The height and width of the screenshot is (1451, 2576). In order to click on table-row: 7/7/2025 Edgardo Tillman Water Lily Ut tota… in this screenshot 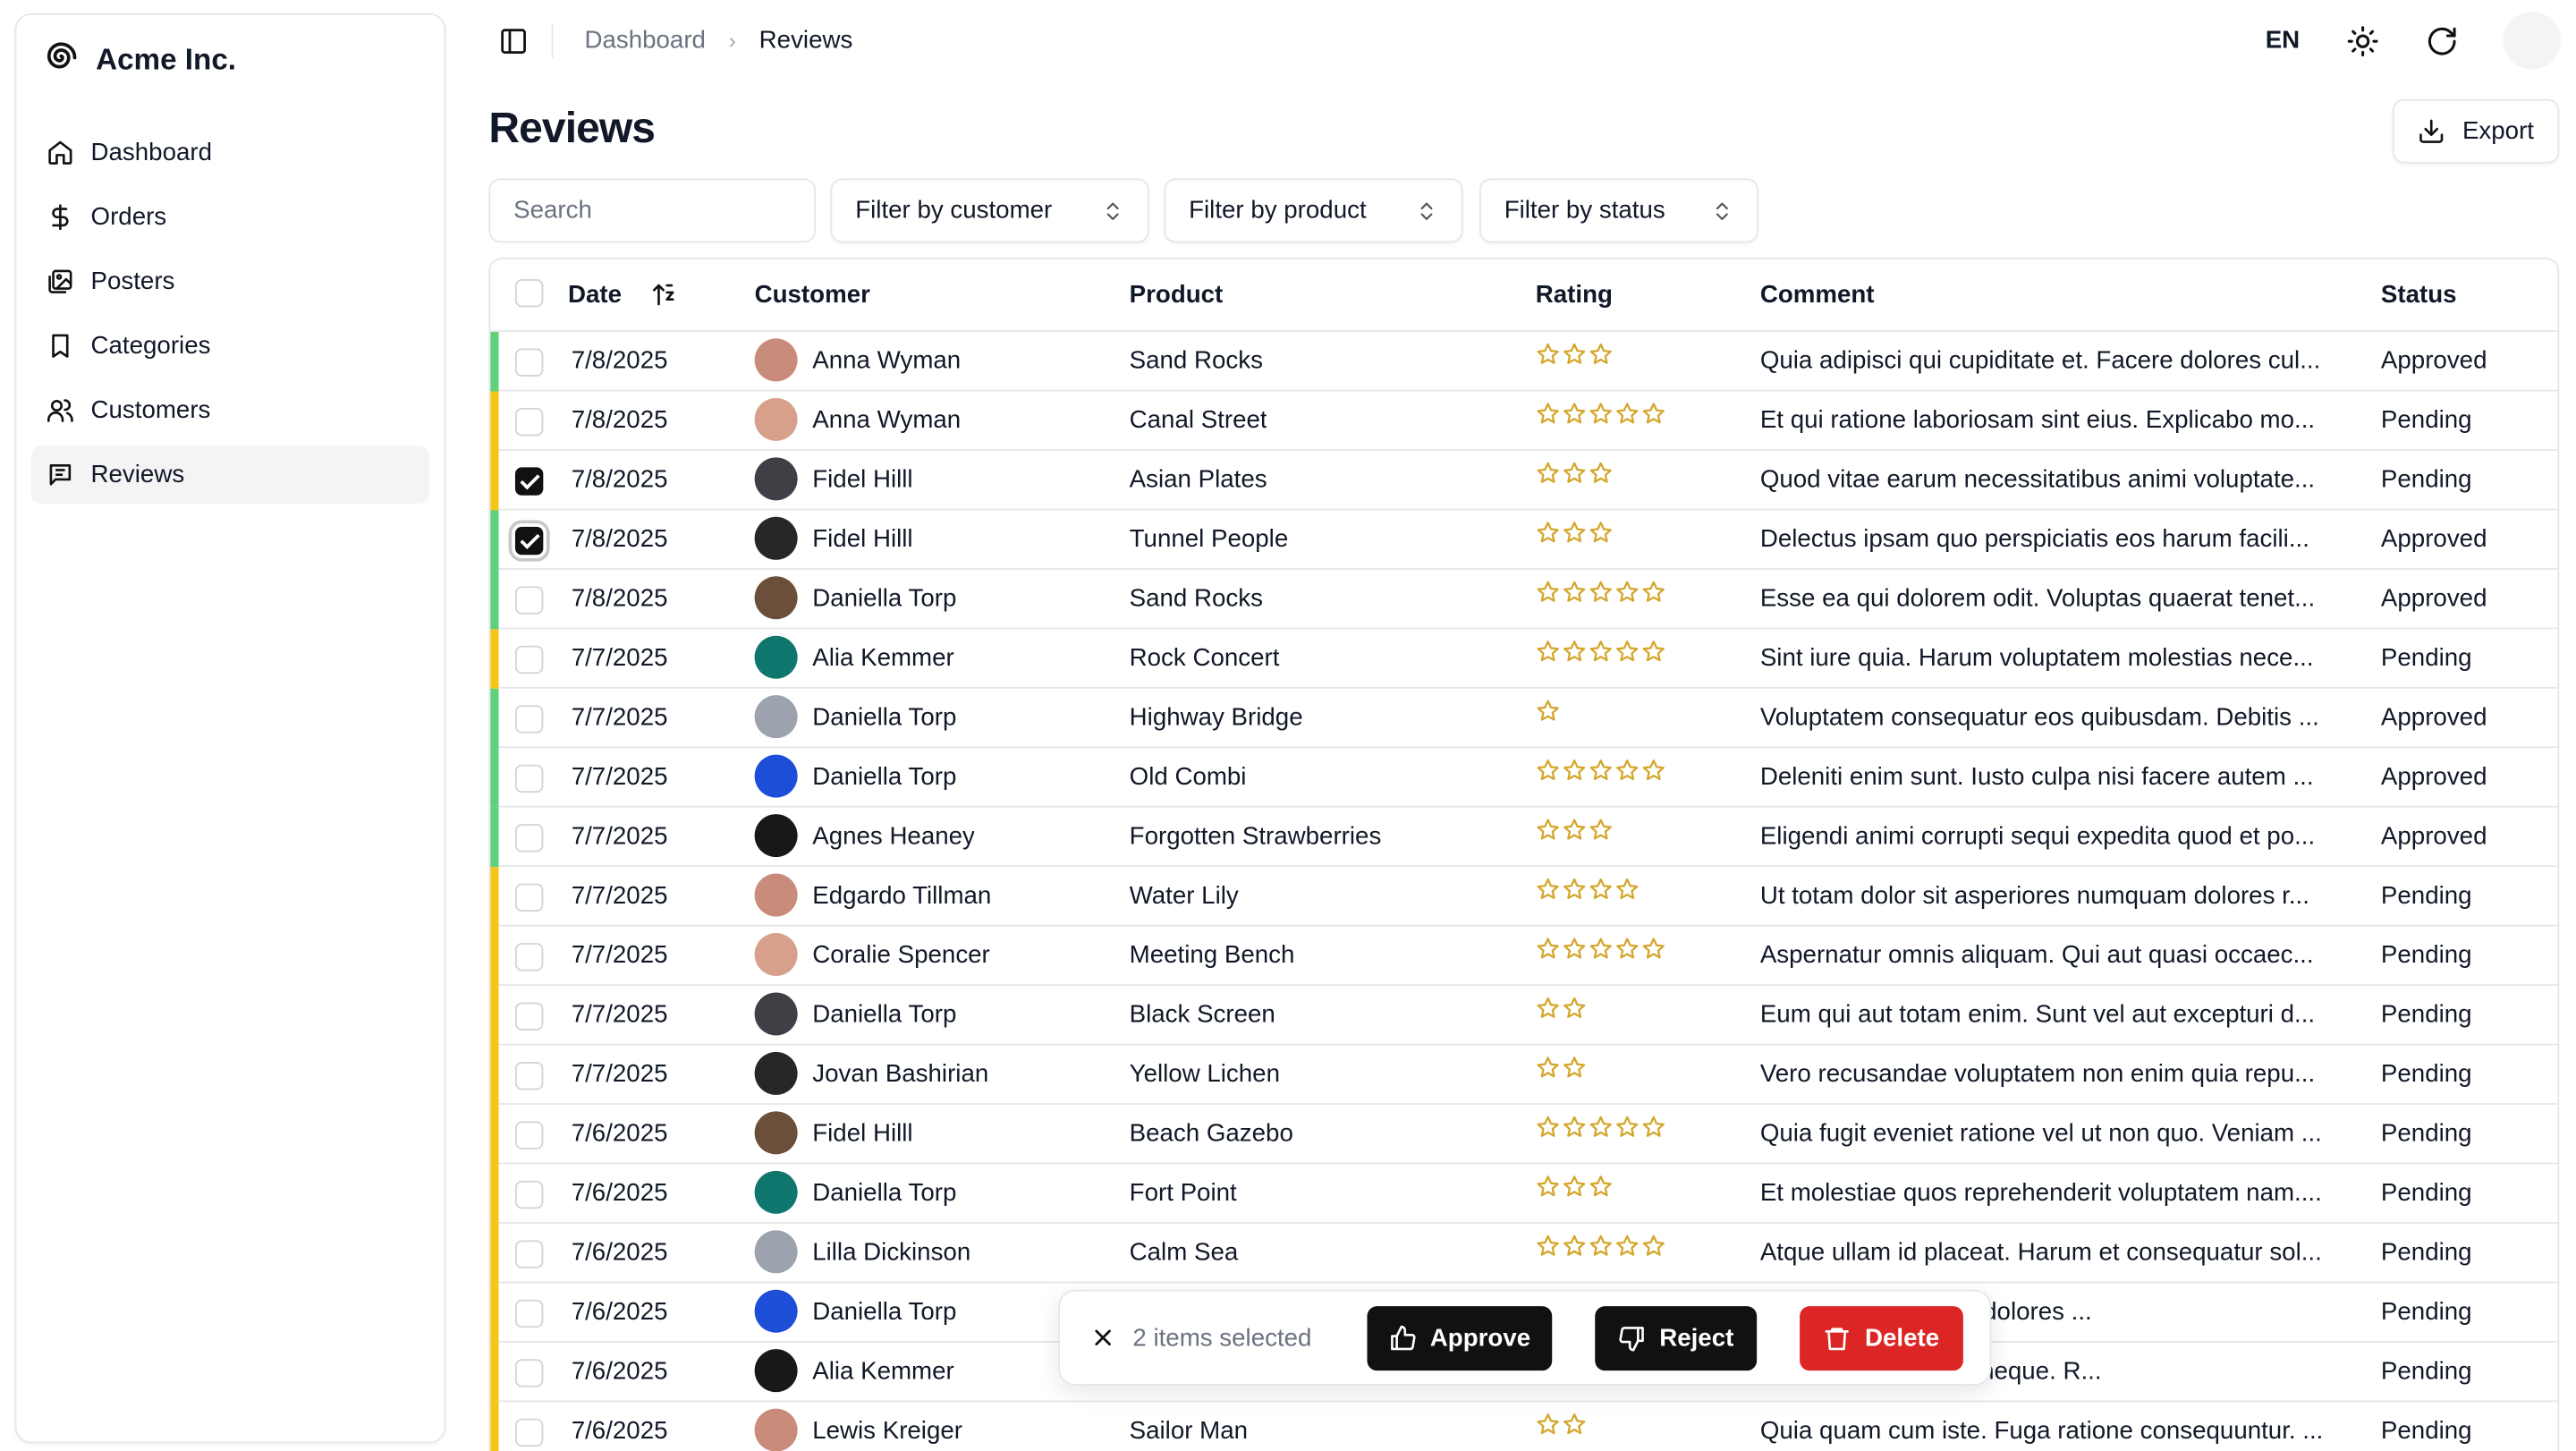, I will do `click(1524, 897)`.